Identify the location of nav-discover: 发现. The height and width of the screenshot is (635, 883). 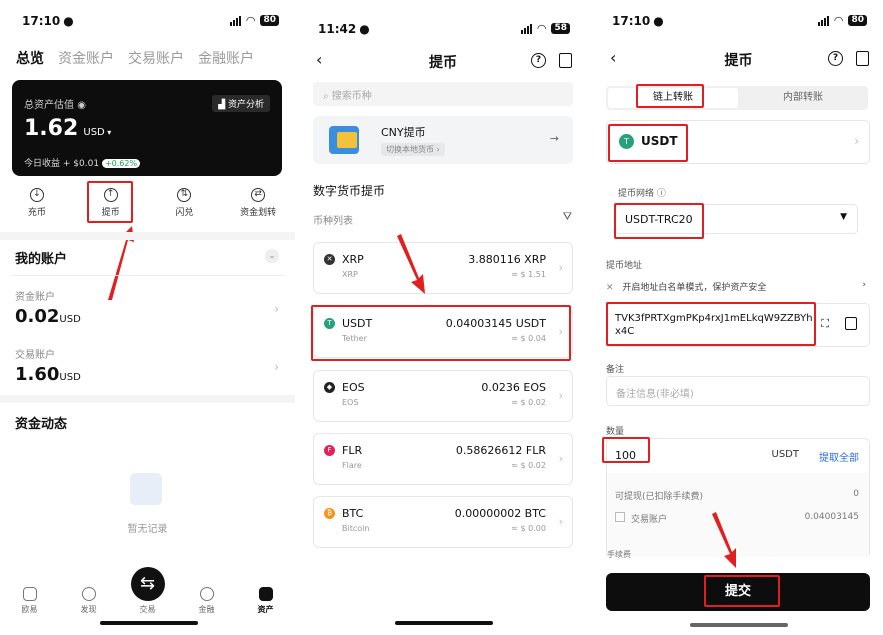
(89, 601).